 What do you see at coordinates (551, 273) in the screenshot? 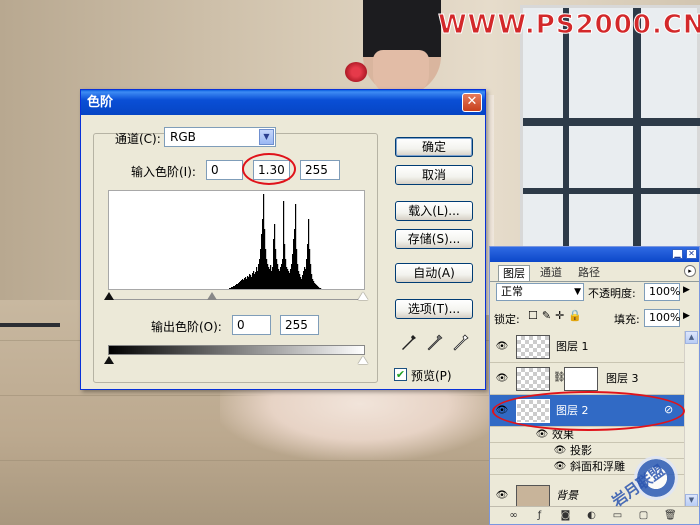
I see `tab-channels: 通道` at bounding box center [551, 273].